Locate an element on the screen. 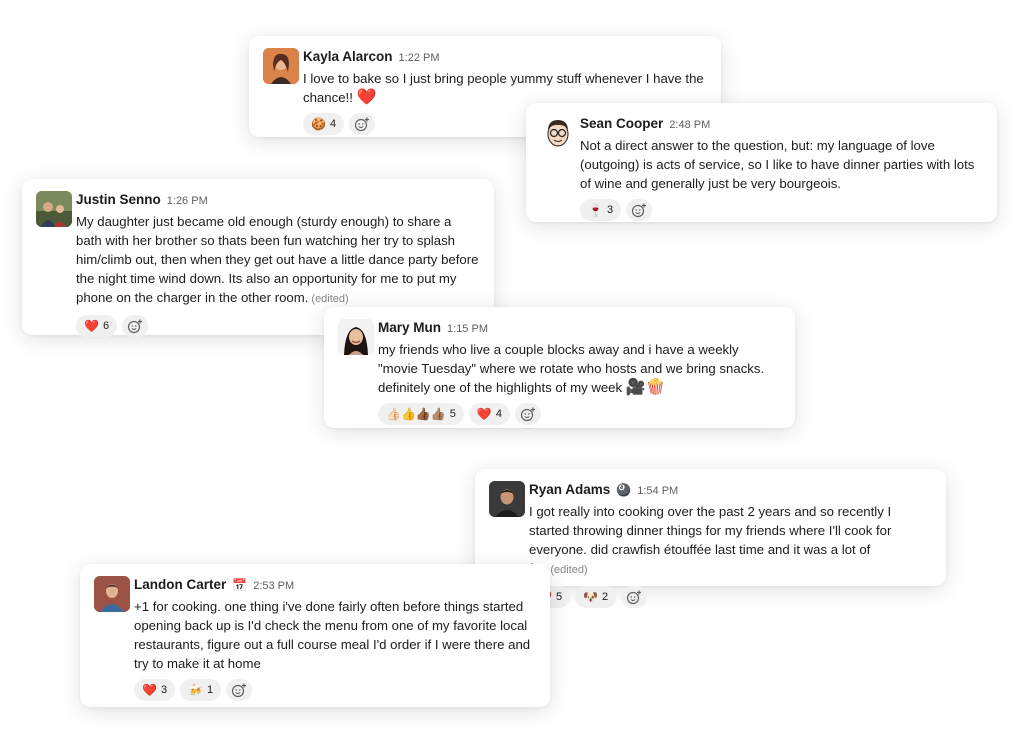 Image resolution: width=1024 pixels, height=753 pixels. author-name: Mary Mun is located at coordinates (409, 328).